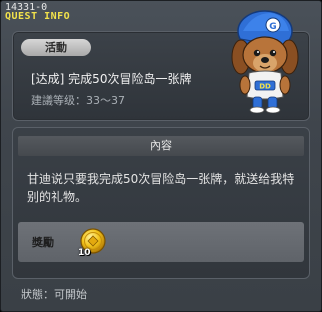 The height and width of the screenshot is (312, 322). What do you see at coordinates (84, 253) in the screenshot?
I see `reward-quantity: 10` at bounding box center [84, 253].